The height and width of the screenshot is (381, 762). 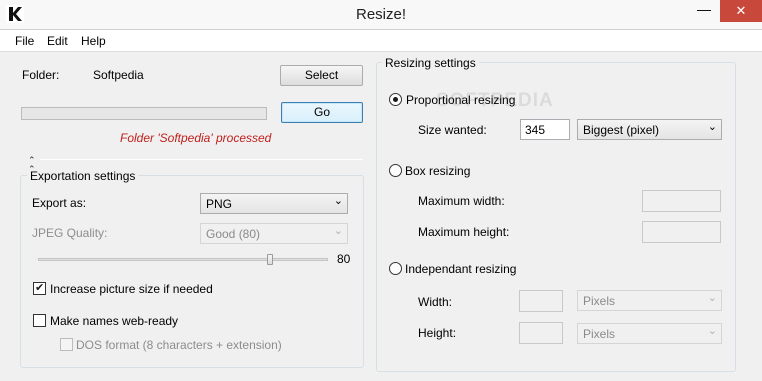 What do you see at coordinates (24, 41) in the screenshot?
I see `menu-file: File` at bounding box center [24, 41].